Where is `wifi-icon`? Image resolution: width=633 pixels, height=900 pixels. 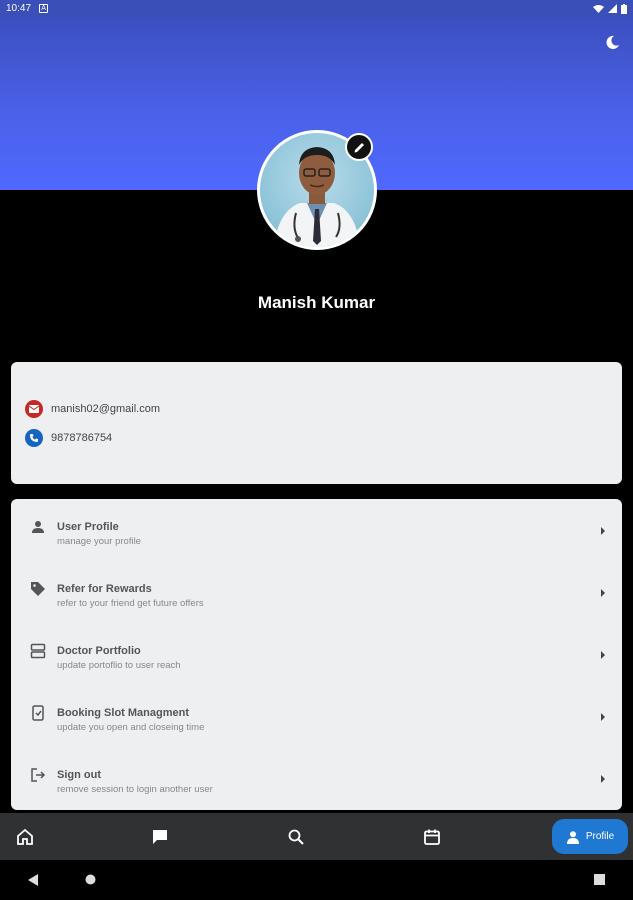
wifi-icon is located at coordinates (598, 9).